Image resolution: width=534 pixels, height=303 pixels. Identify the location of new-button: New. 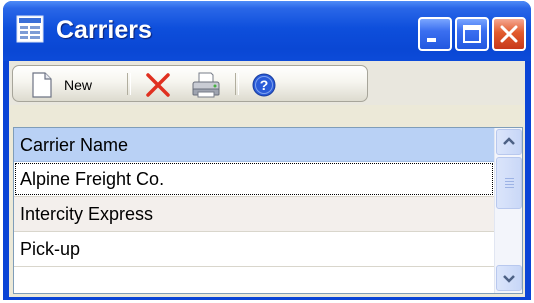
(70, 84).